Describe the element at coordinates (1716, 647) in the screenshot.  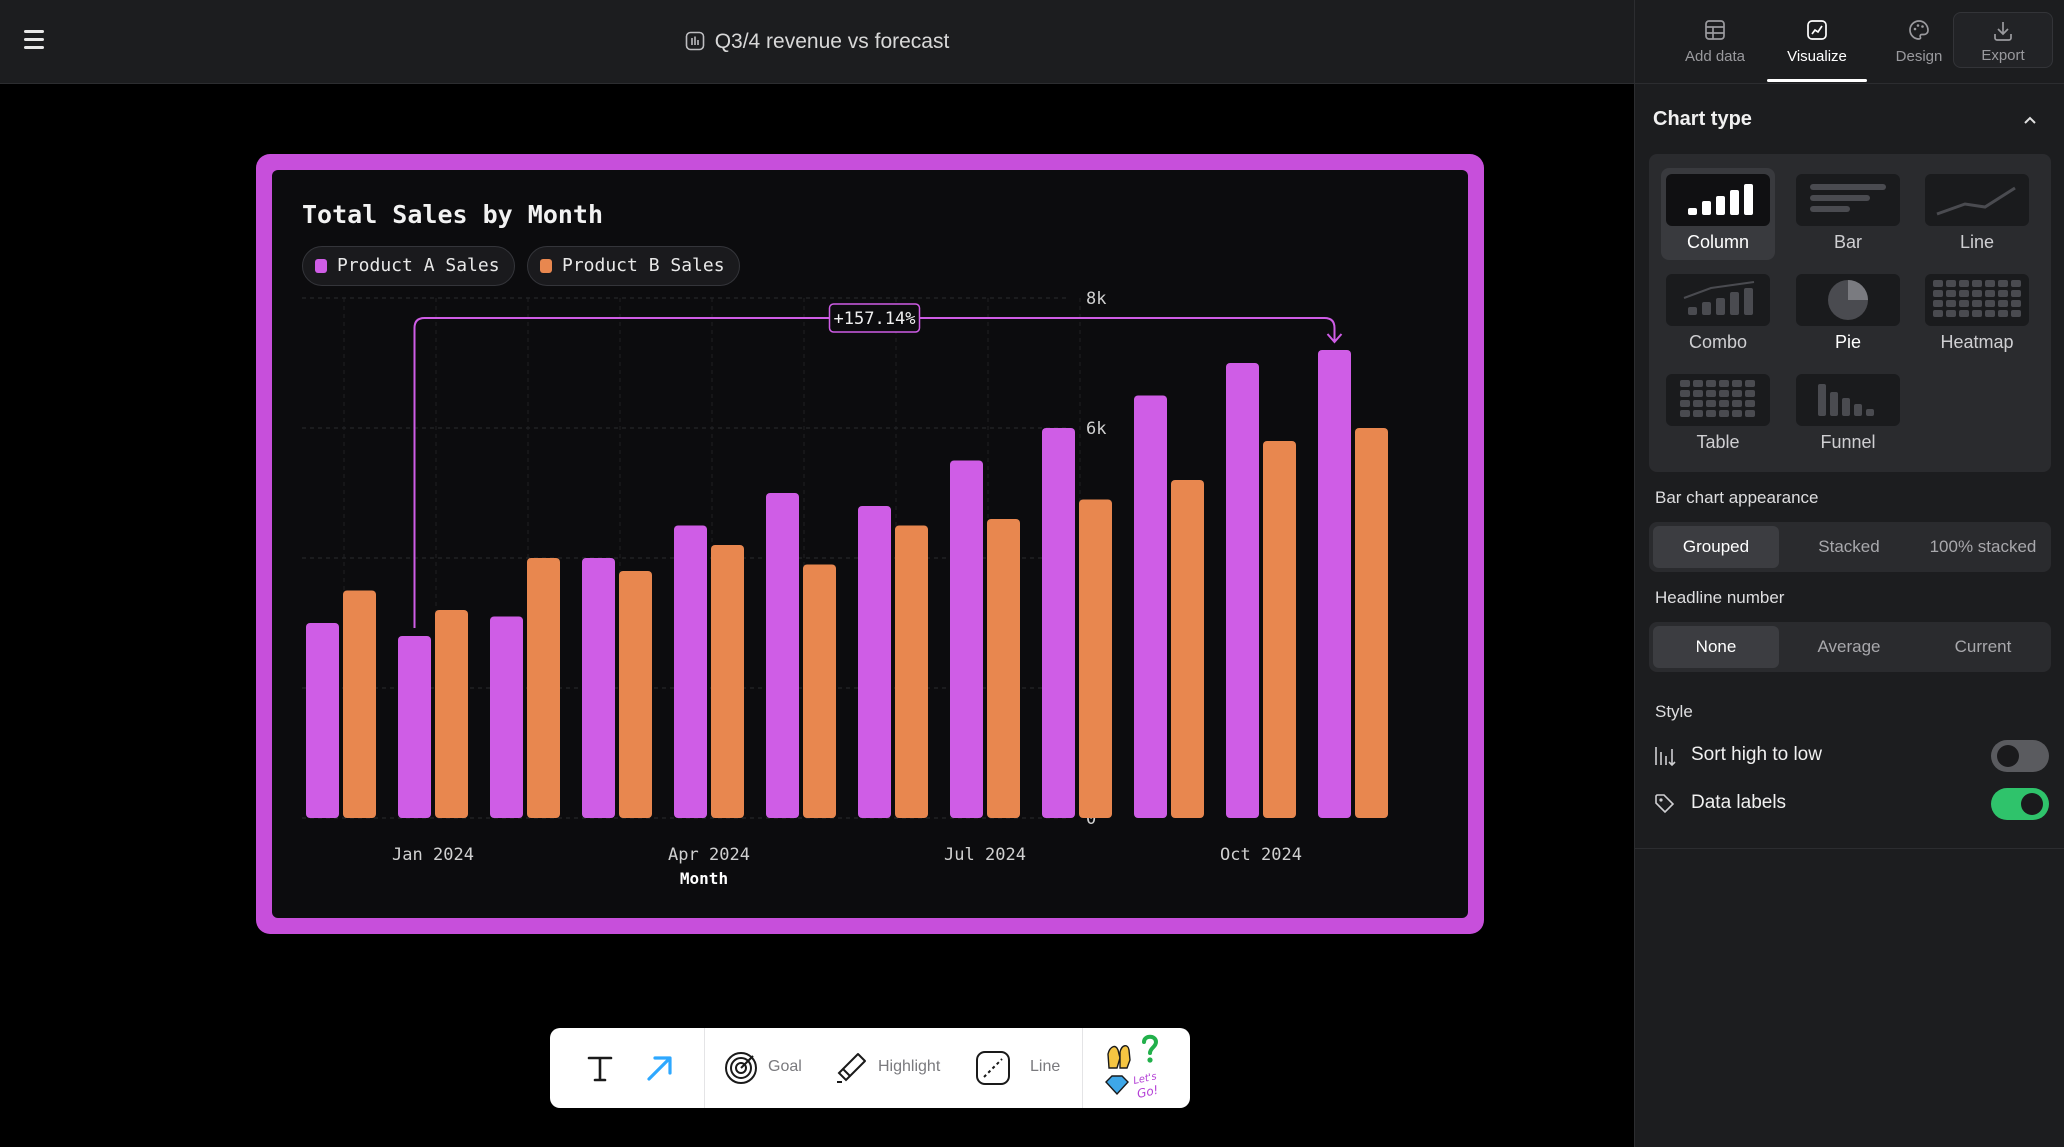
I see `headline-none: None` at that location.